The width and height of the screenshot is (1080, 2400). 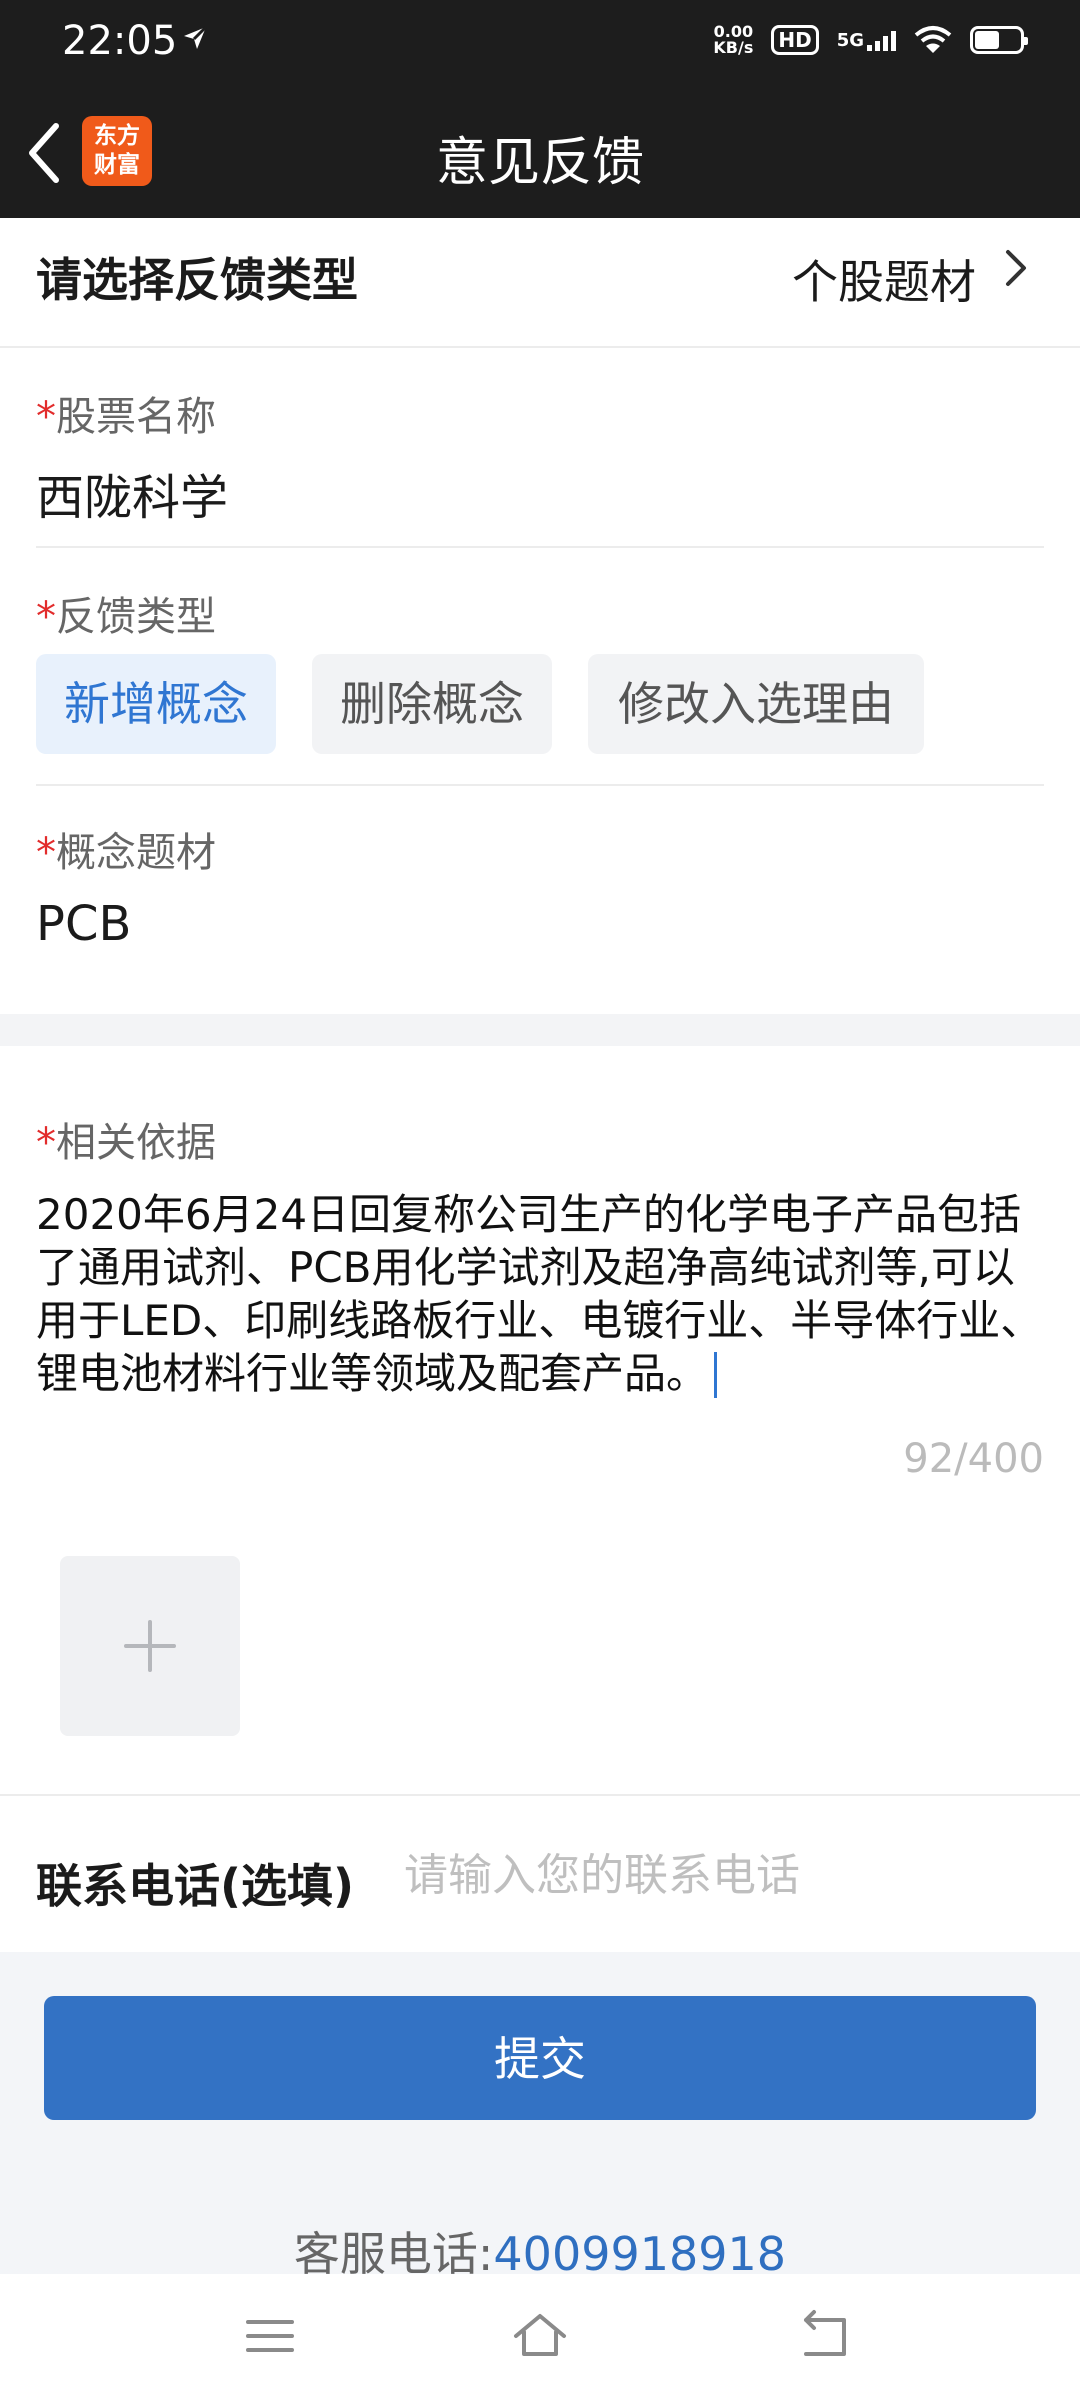 What do you see at coordinates (973, 1459) in the screenshot?
I see `char-counter: 92/400` at bounding box center [973, 1459].